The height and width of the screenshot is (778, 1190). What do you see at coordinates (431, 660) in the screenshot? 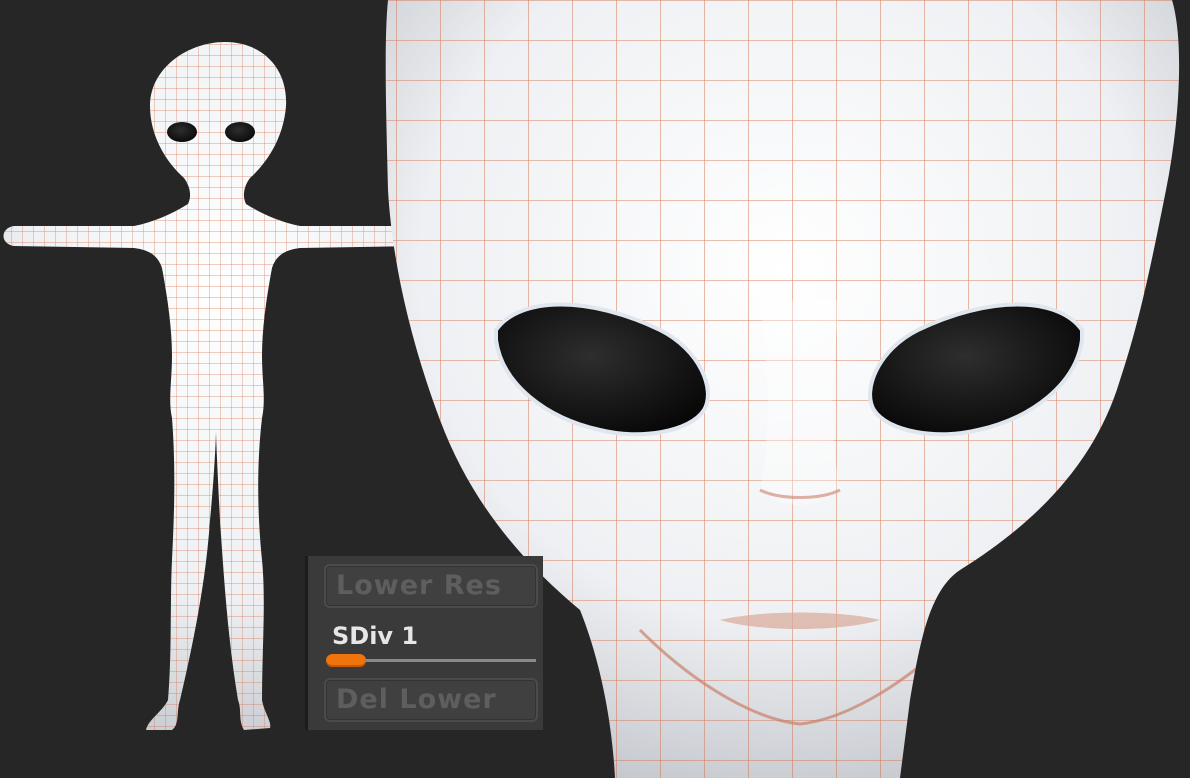
I see `sdiv-slider` at bounding box center [431, 660].